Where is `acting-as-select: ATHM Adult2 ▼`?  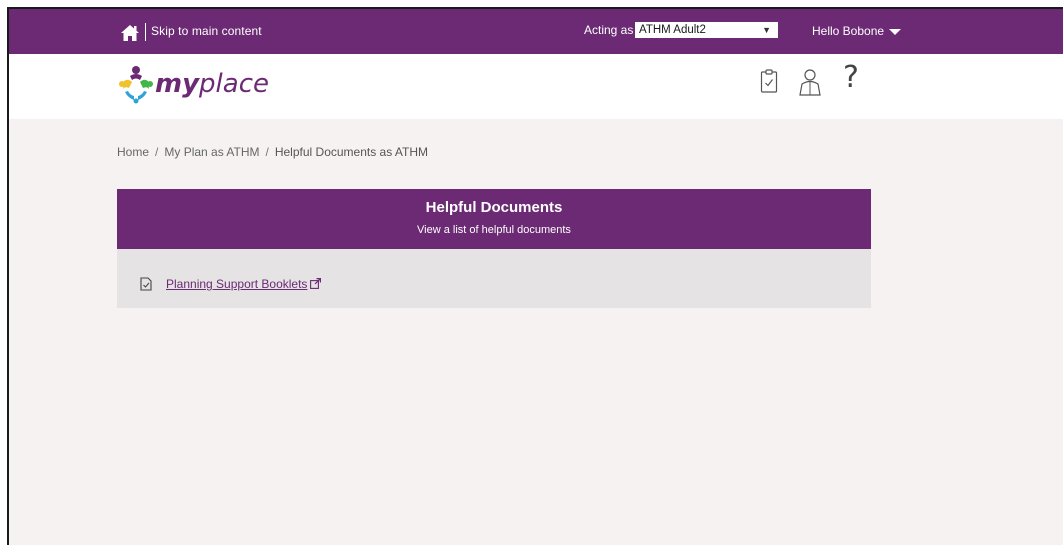 acting-as-select: ATHM Adult2 ▼ is located at coordinates (706, 30).